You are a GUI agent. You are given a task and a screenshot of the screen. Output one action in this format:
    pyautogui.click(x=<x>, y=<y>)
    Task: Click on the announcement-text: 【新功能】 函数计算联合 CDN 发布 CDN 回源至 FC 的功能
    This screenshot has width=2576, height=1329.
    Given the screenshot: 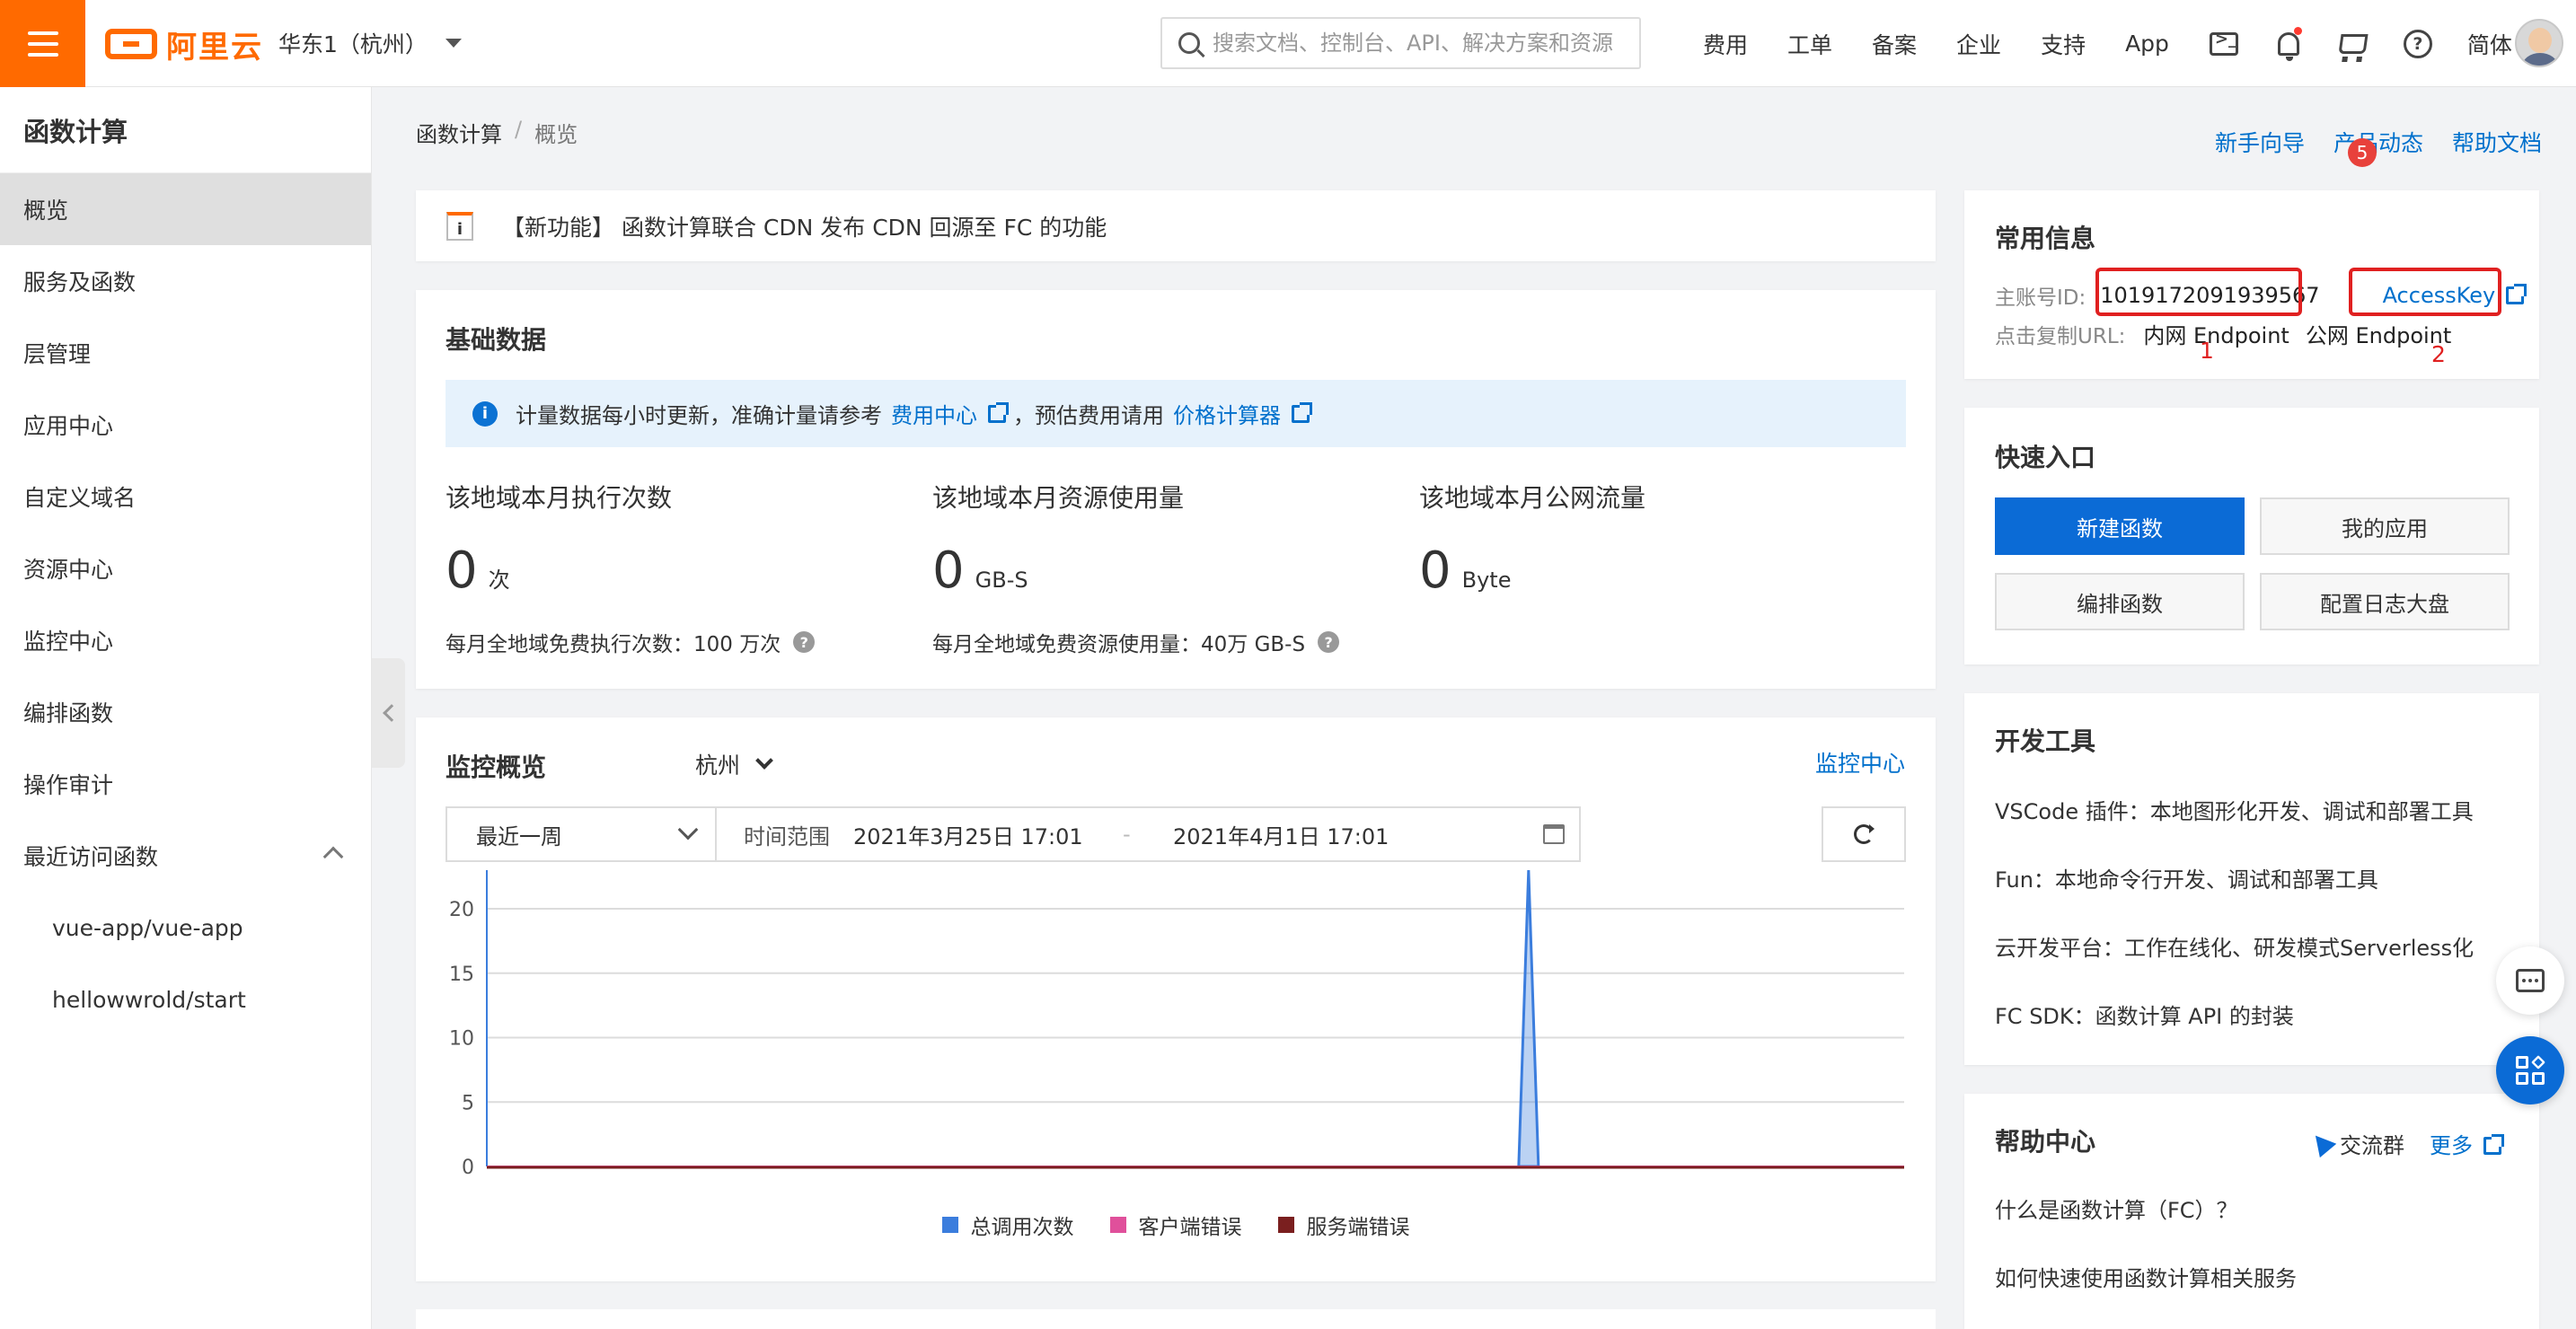 What is the action you would take?
    pyautogui.click(x=804, y=227)
    